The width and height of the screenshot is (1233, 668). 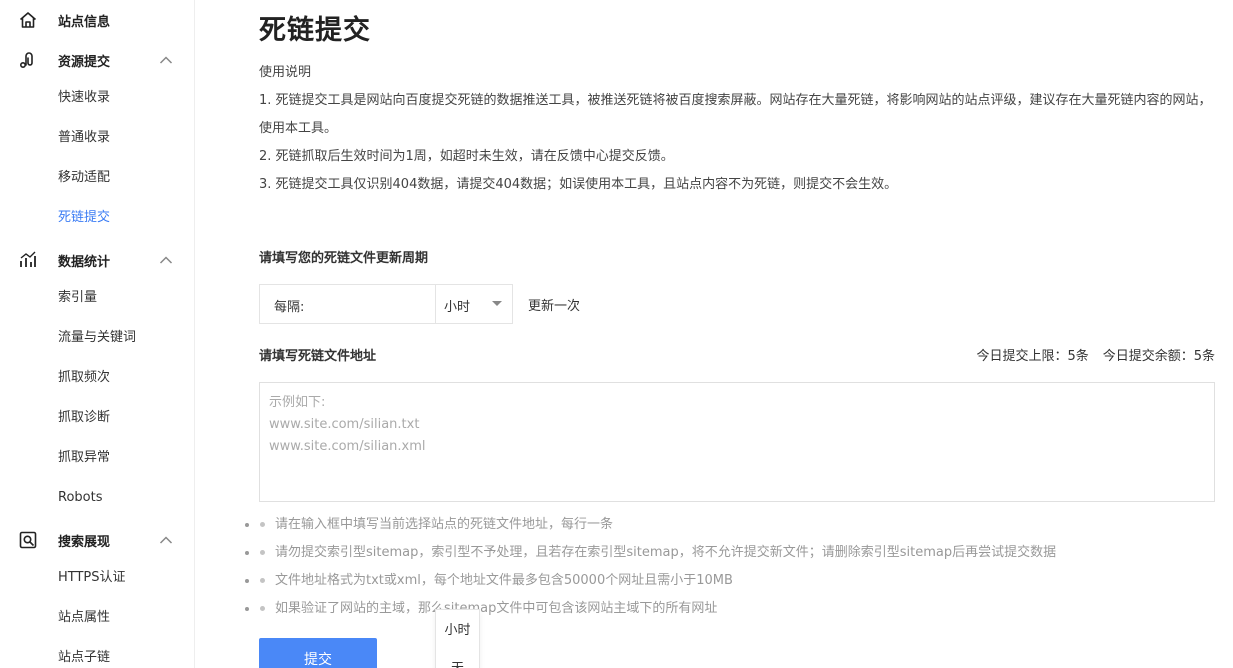 I want to click on sidebar-group-label: 资源提交, so click(x=84, y=62).